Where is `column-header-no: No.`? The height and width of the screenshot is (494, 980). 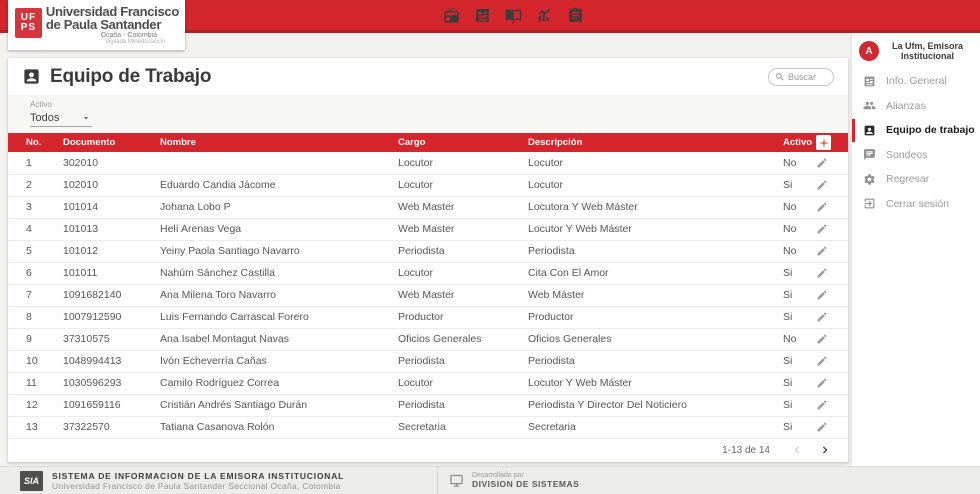 column-header-no: No. is located at coordinates (34, 142).